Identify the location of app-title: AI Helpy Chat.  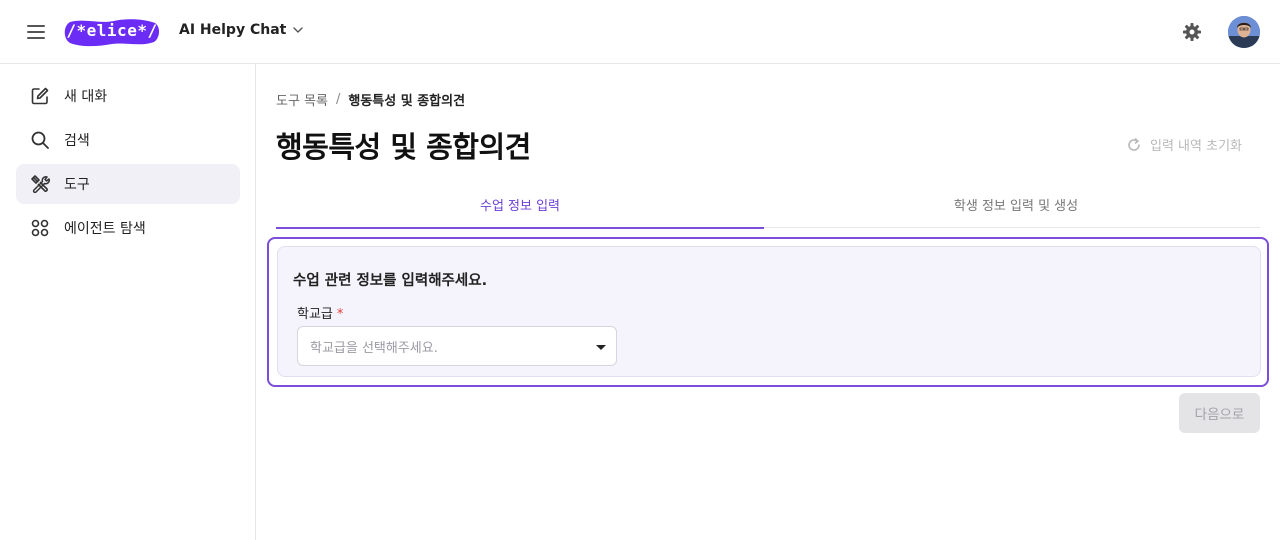
(233, 30).